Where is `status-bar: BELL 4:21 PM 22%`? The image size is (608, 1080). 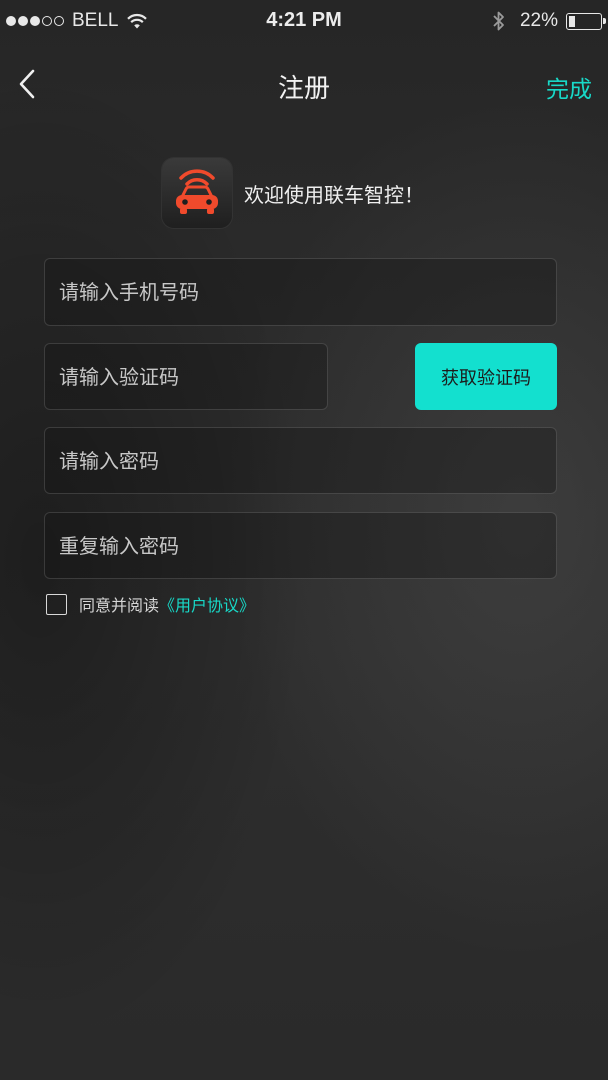 status-bar: BELL 4:21 PM 22% is located at coordinates (304, 22).